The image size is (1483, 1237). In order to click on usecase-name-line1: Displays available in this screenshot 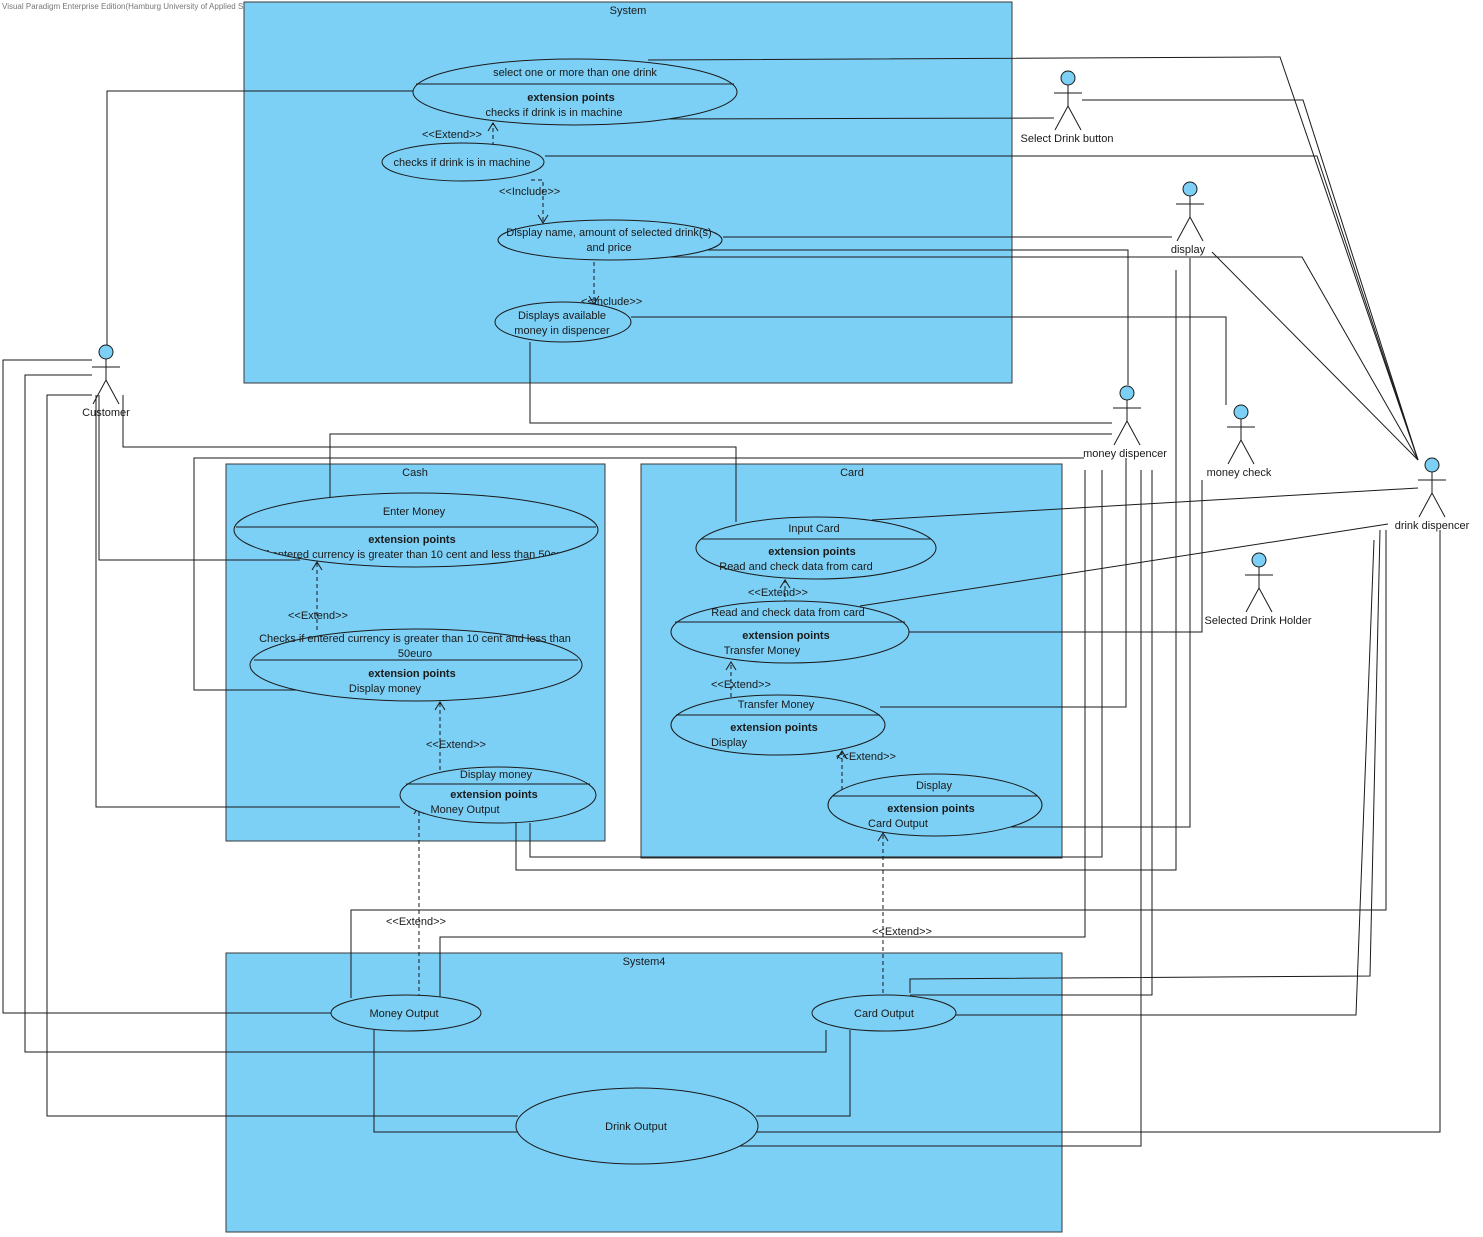, I will do `click(562, 316)`.